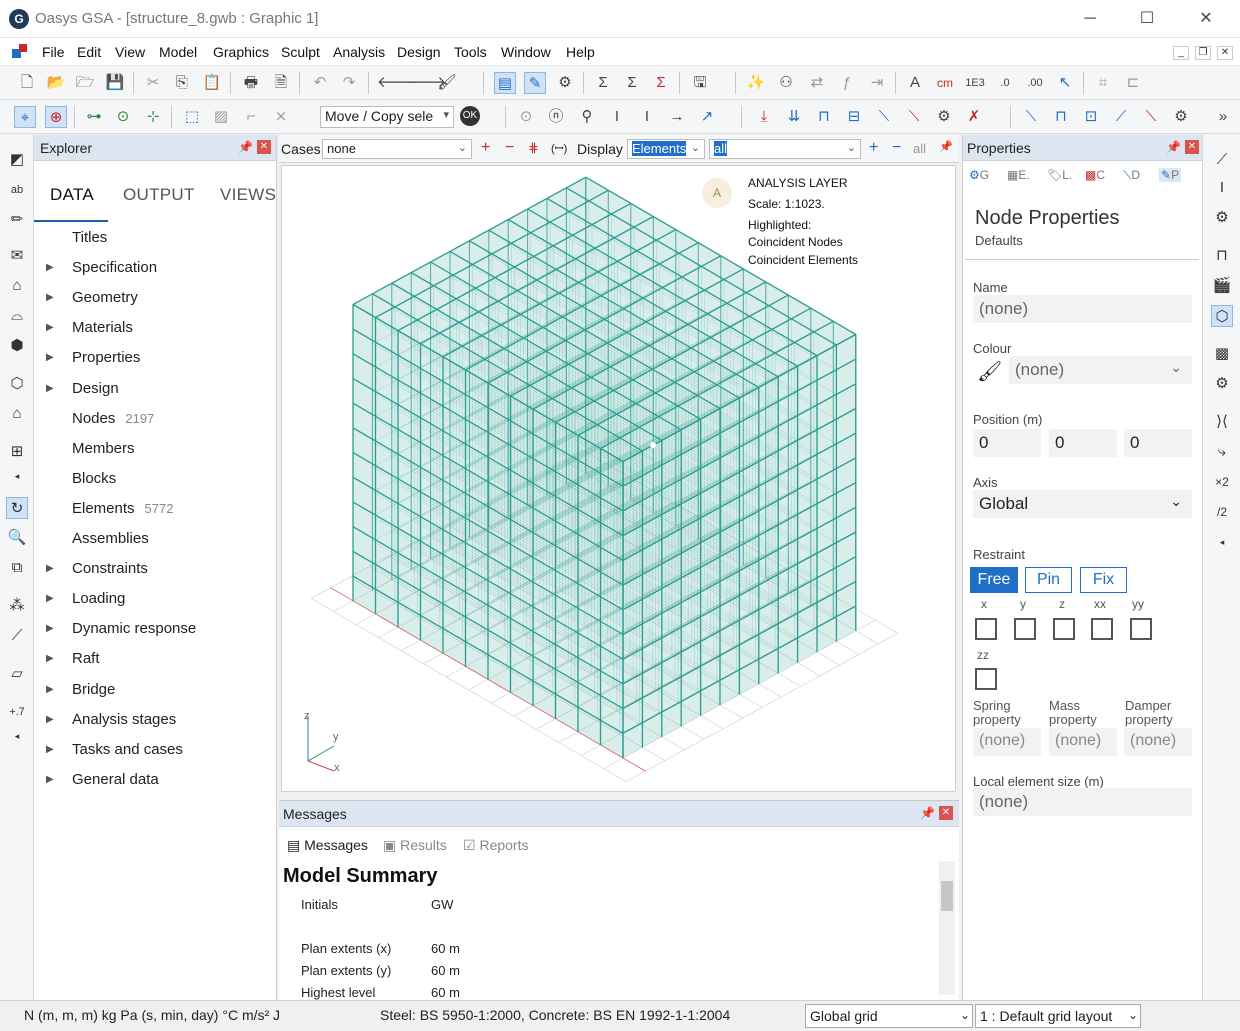 The height and width of the screenshot is (1031, 1240). Describe the element at coordinates (419, 52) in the screenshot. I see `menu-design: Design` at that location.